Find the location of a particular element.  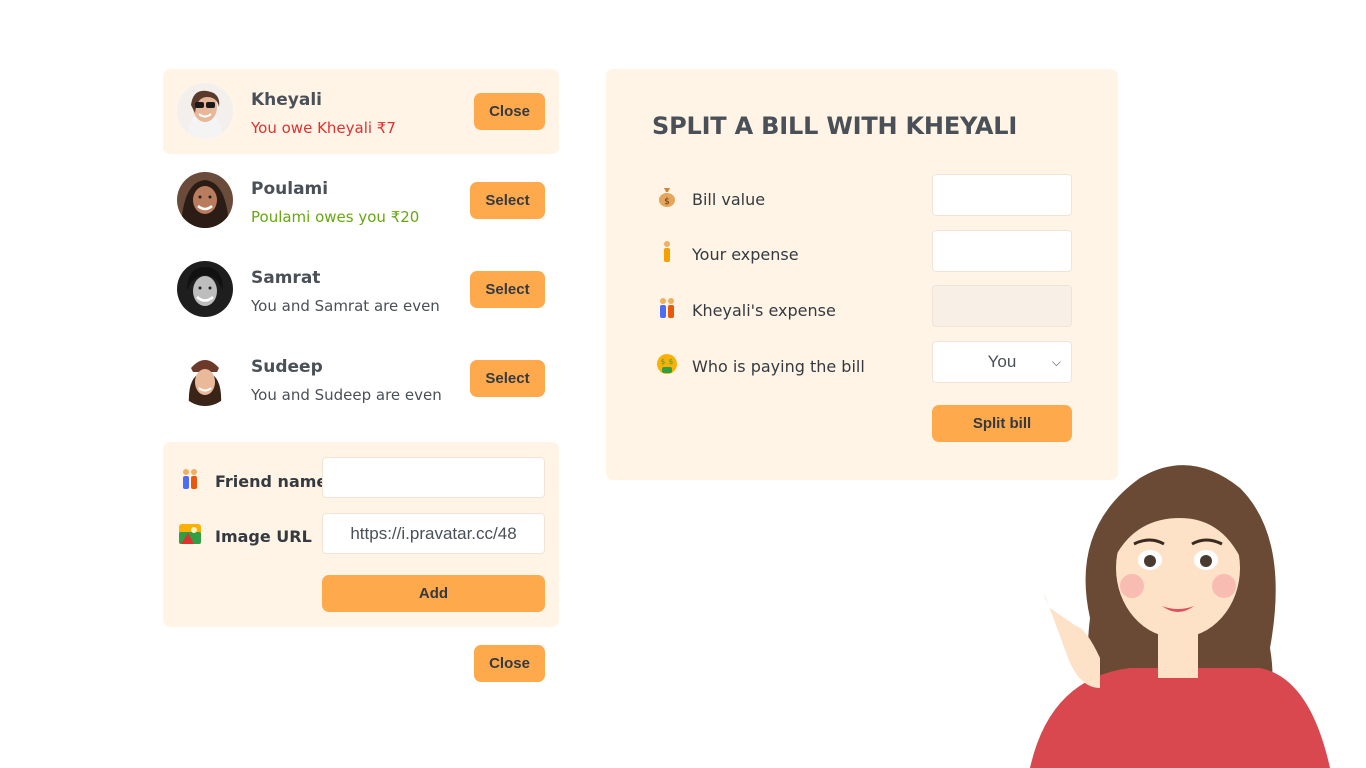

friend-balance: You owe Kheyali ₹7 is located at coordinates (323, 128).